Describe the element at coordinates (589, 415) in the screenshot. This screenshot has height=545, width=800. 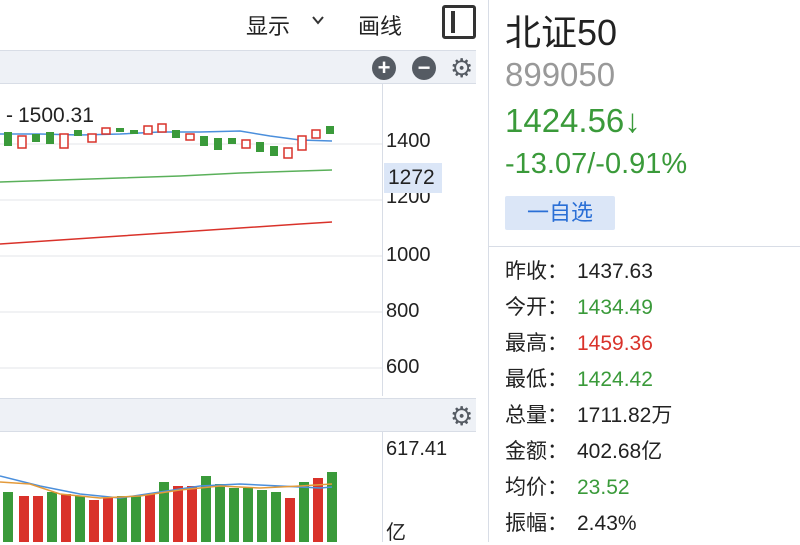
I see `stat-volume: 总量： 1711.82万` at that location.